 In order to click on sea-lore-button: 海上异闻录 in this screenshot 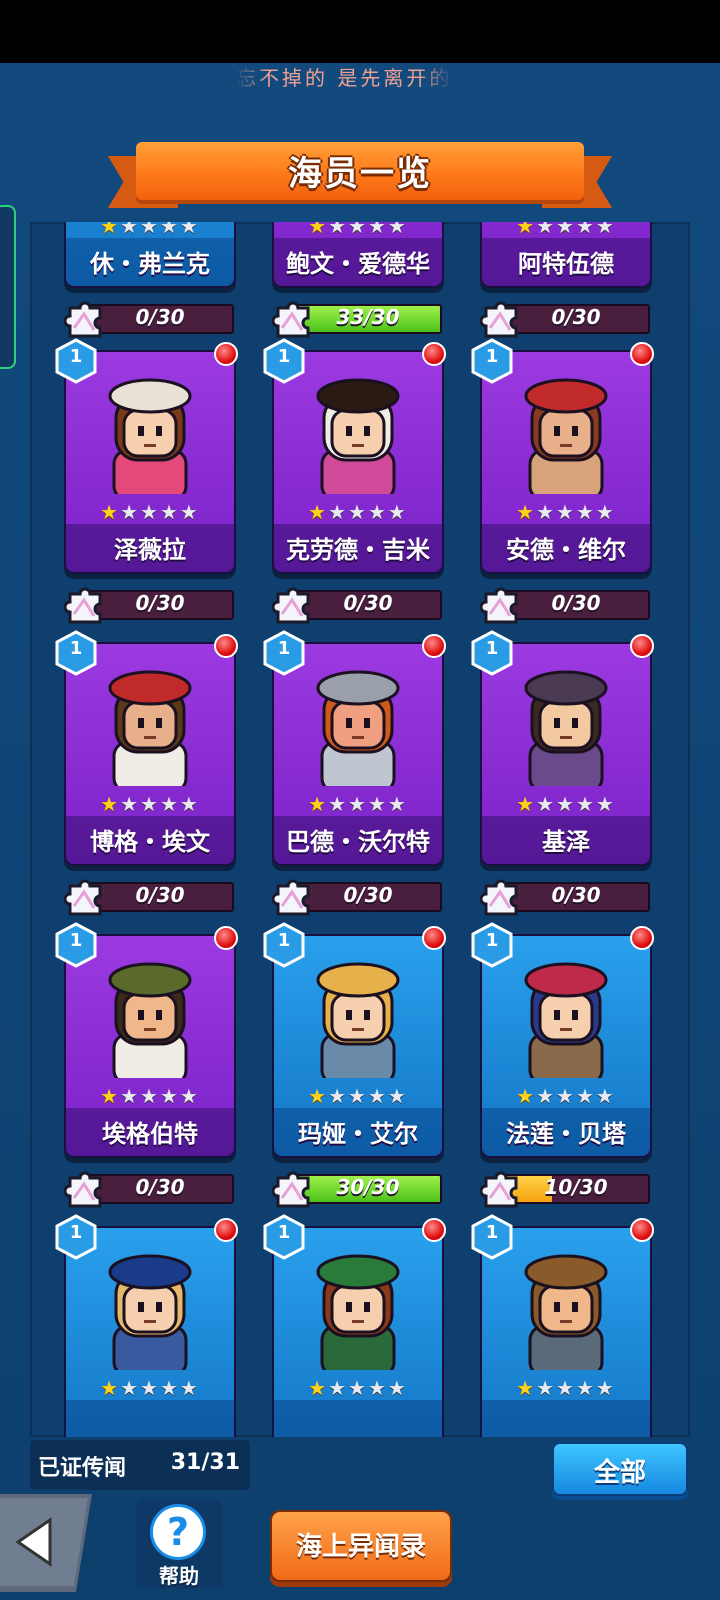, I will do `click(361, 1546)`.